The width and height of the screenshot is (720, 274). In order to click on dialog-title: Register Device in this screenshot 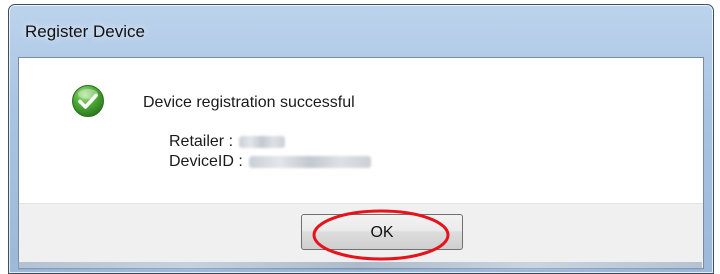, I will do `click(85, 31)`.